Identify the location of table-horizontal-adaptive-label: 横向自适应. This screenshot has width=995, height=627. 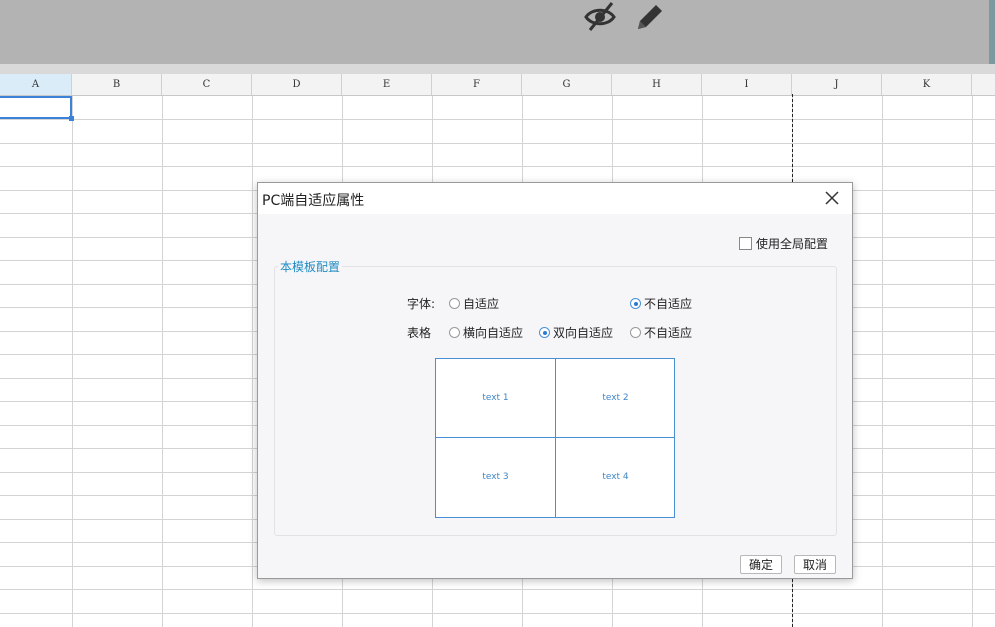
(493, 333).